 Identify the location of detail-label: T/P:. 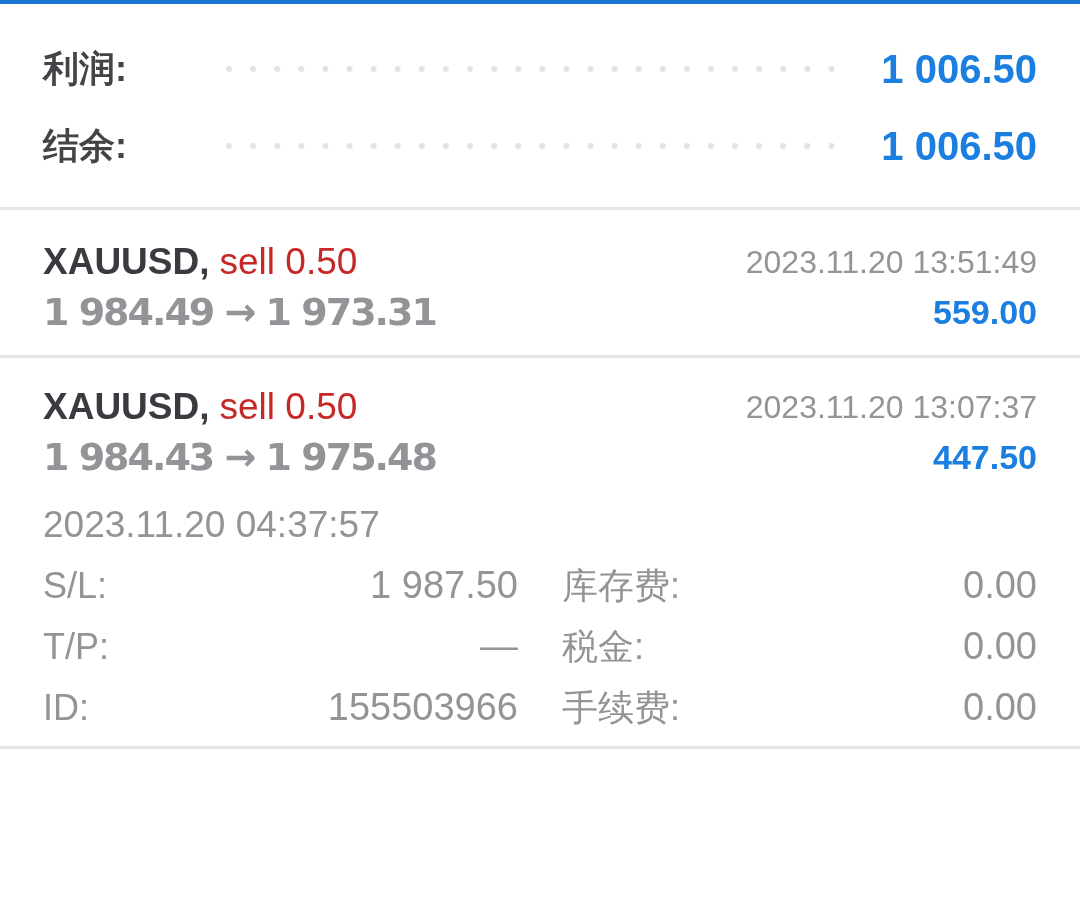
(76, 646).